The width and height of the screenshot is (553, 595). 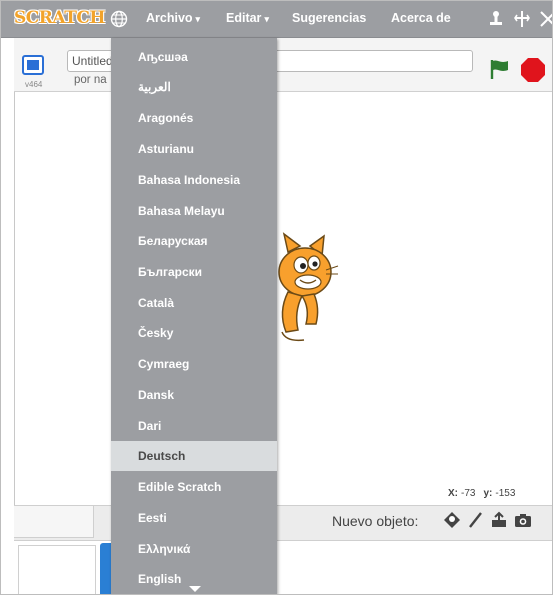 What do you see at coordinates (194, 395) in the screenshot?
I see `language-item: Dansk` at bounding box center [194, 395].